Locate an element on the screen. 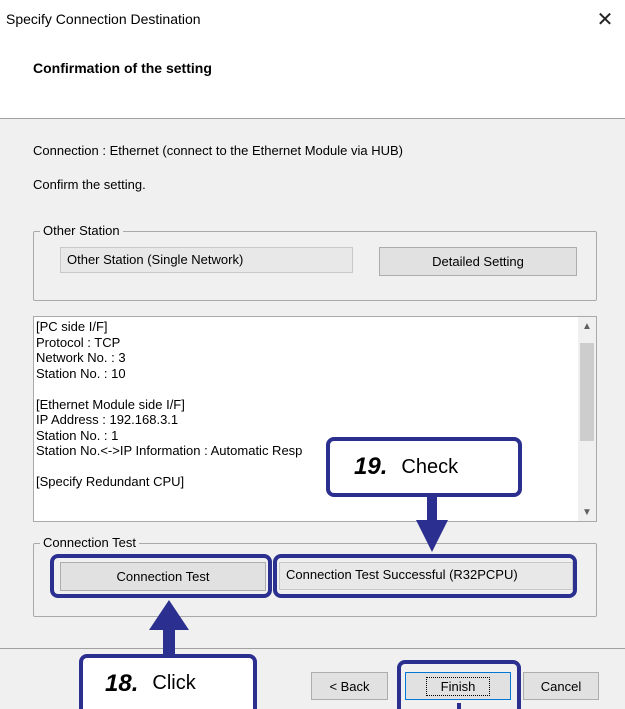  callout-click-word: Click is located at coordinates (174, 683).